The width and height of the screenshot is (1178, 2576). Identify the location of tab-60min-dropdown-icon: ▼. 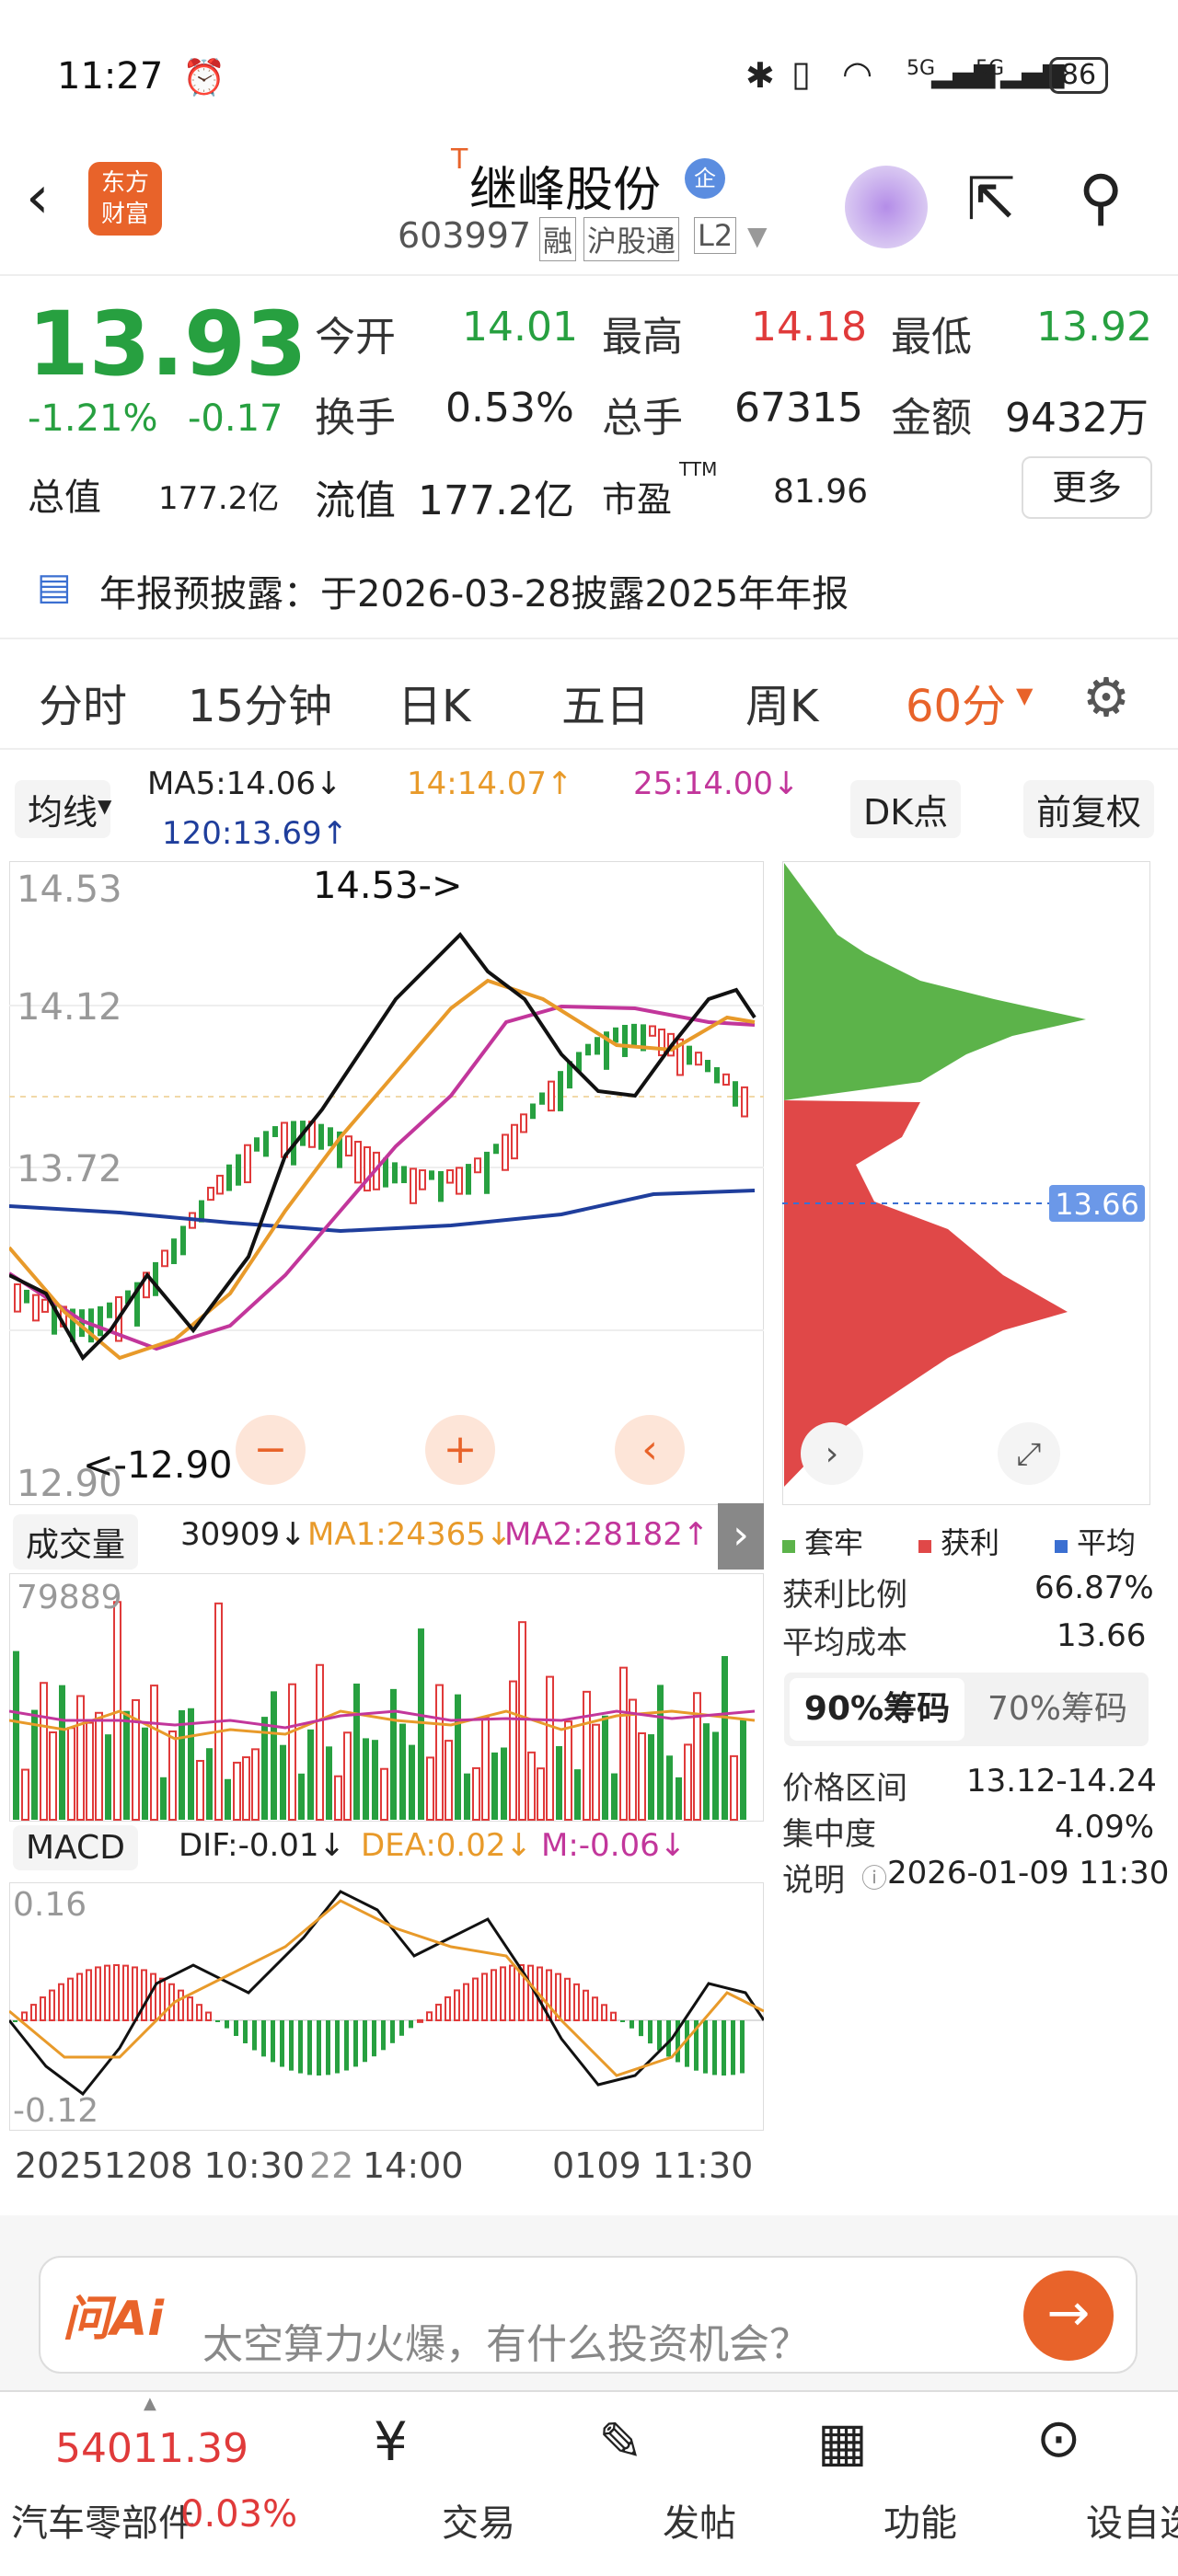
(1024, 695).